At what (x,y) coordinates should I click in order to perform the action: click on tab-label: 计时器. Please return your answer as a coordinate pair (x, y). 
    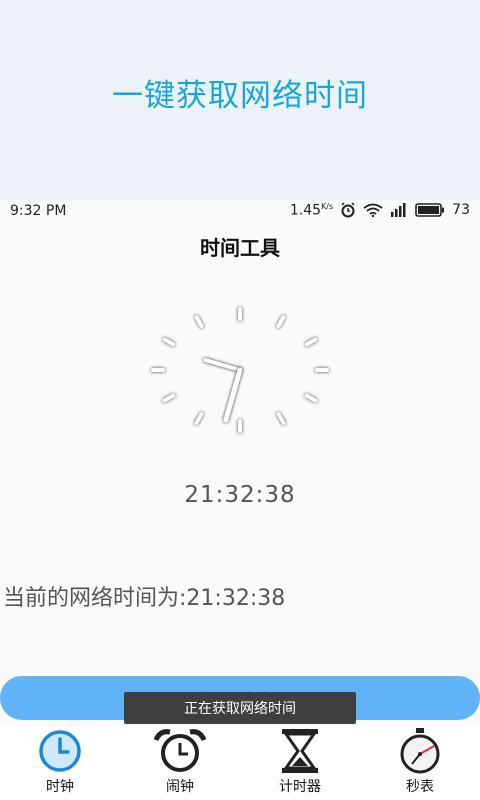
    Looking at the image, I should click on (300, 787).